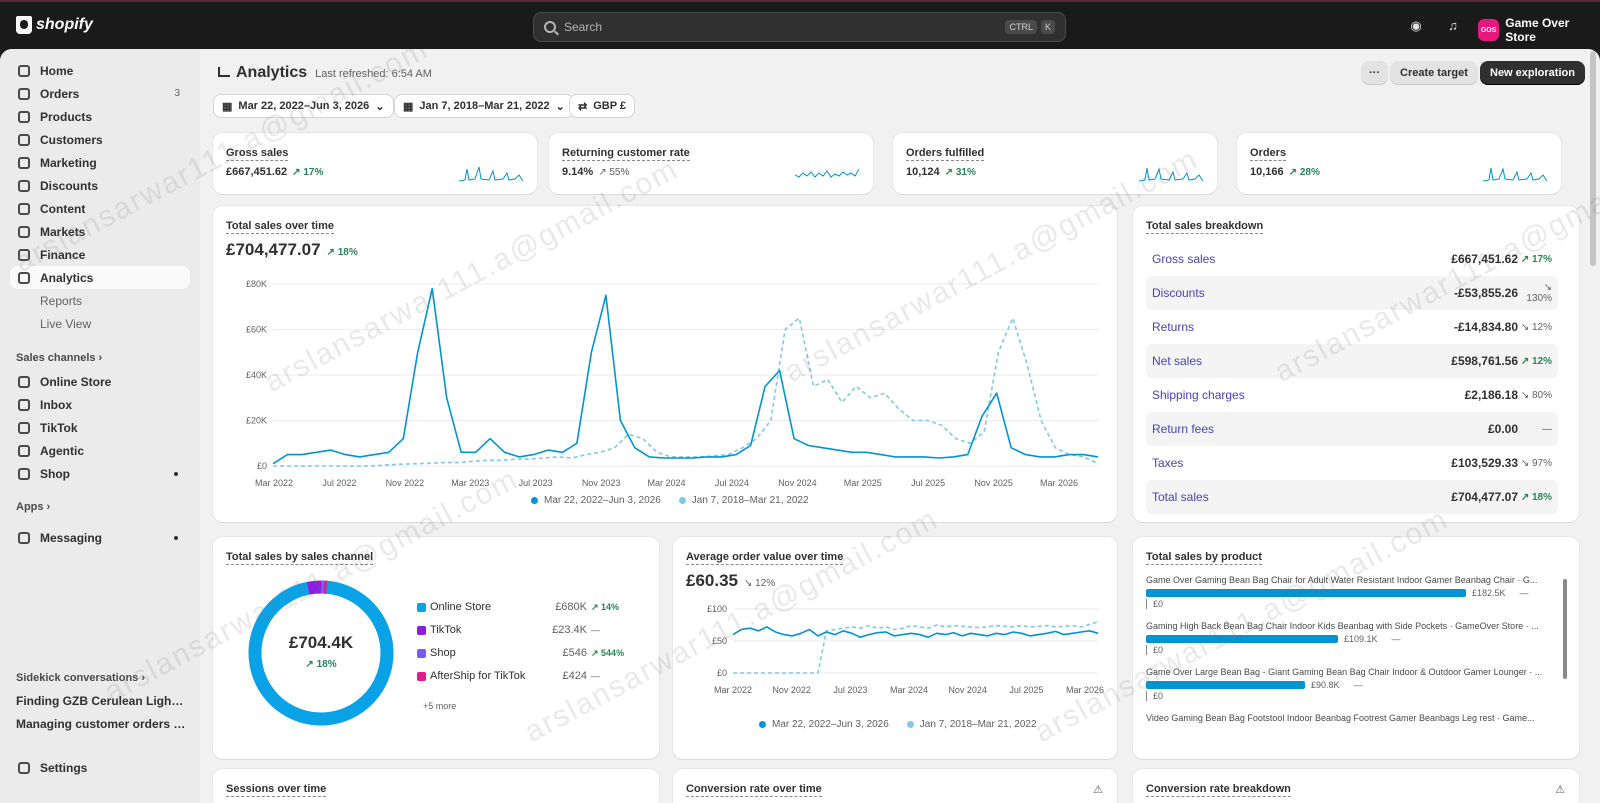 This screenshot has width=1600, height=803. Describe the element at coordinates (100, 537) in the screenshot. I see `sidebar-item-messaging: Messaging` at that location.